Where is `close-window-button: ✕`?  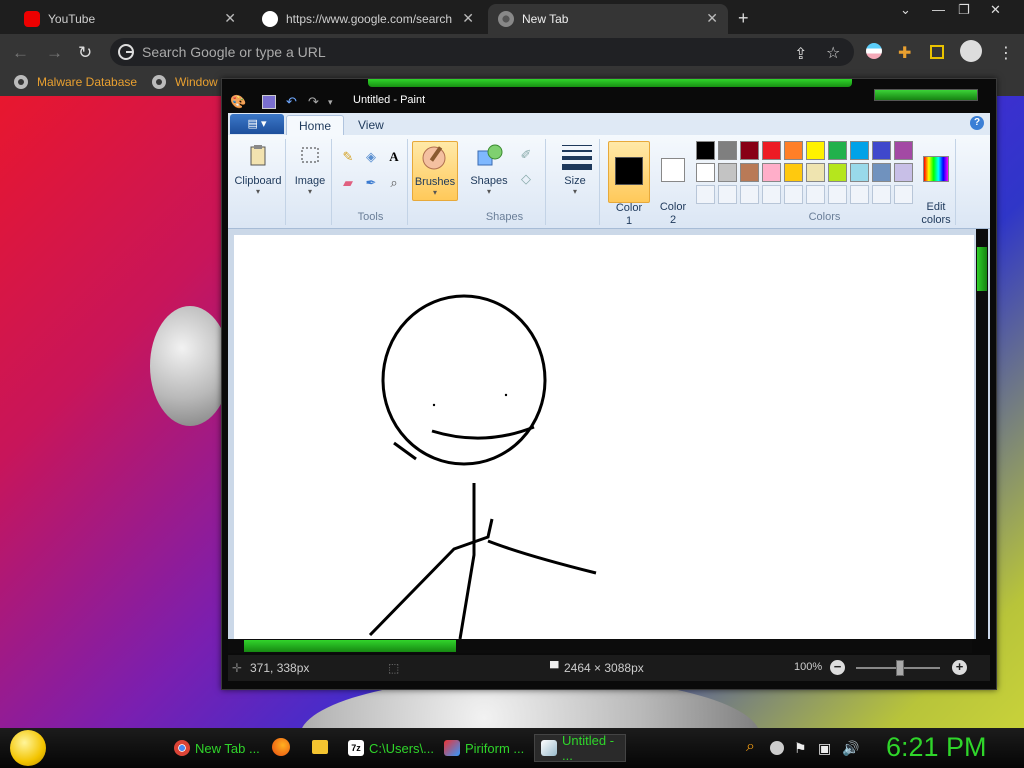
close-window-button: ✕ is located at coordinates (995, 10).